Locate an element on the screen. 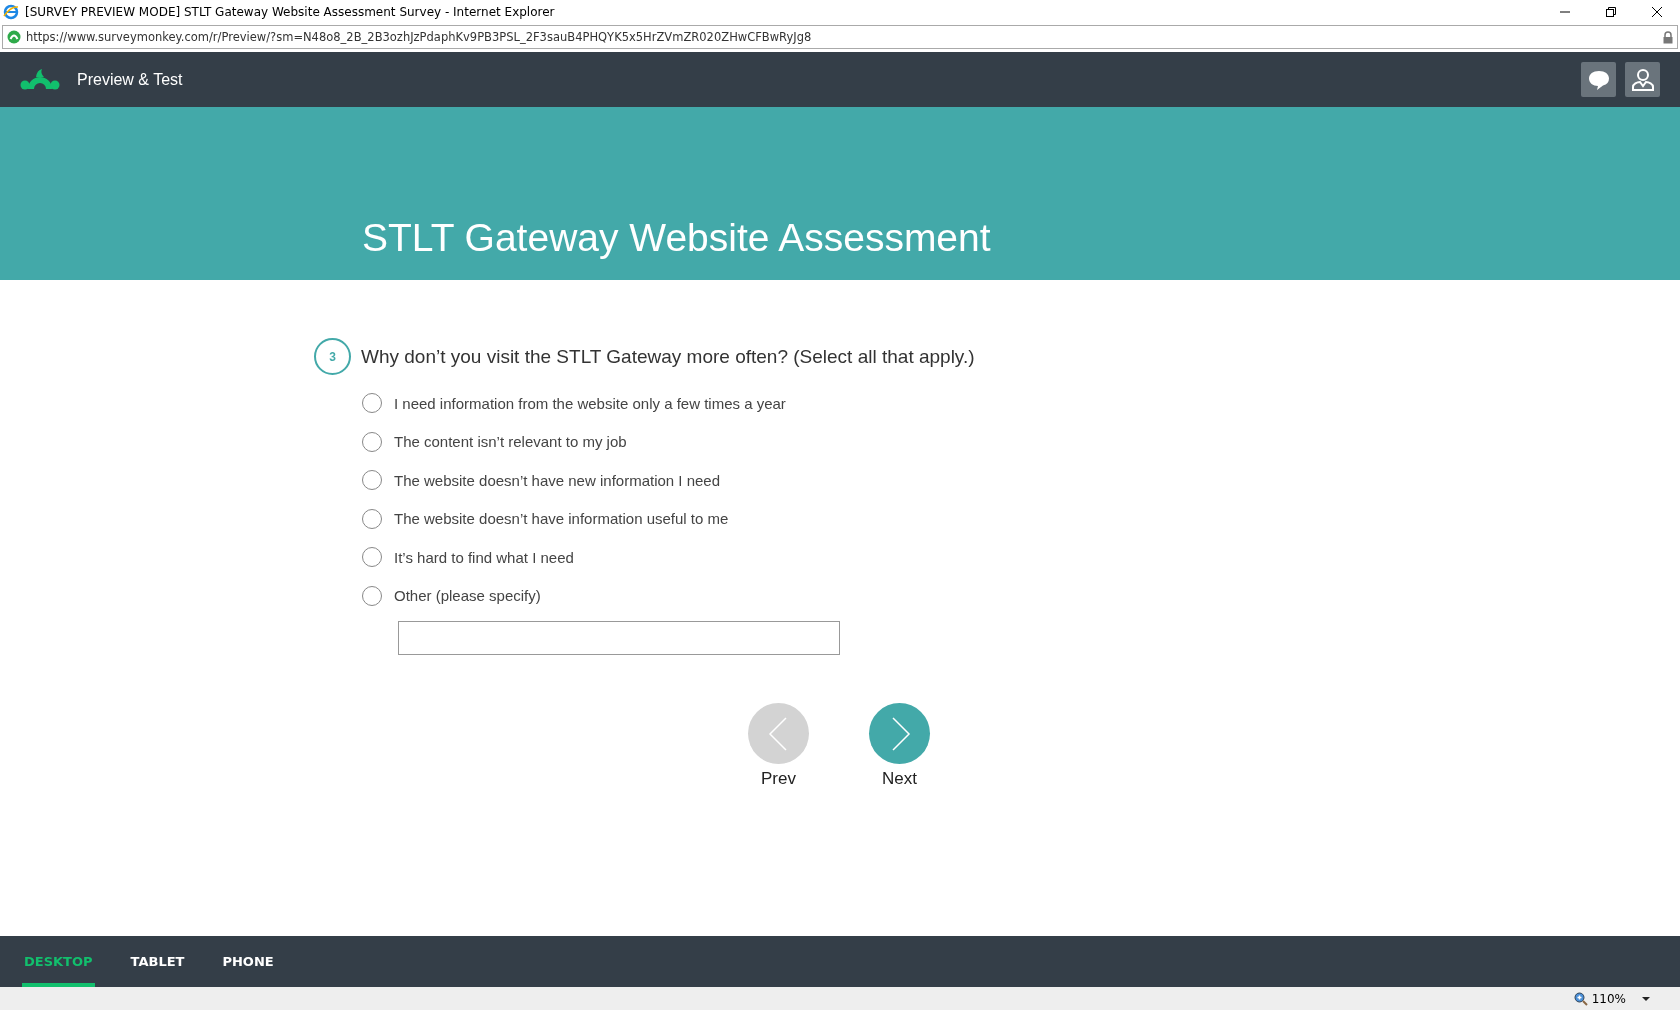 This screenshot has height=1010, width=1680. zoom-icon is located at coordinates (1580, 998).